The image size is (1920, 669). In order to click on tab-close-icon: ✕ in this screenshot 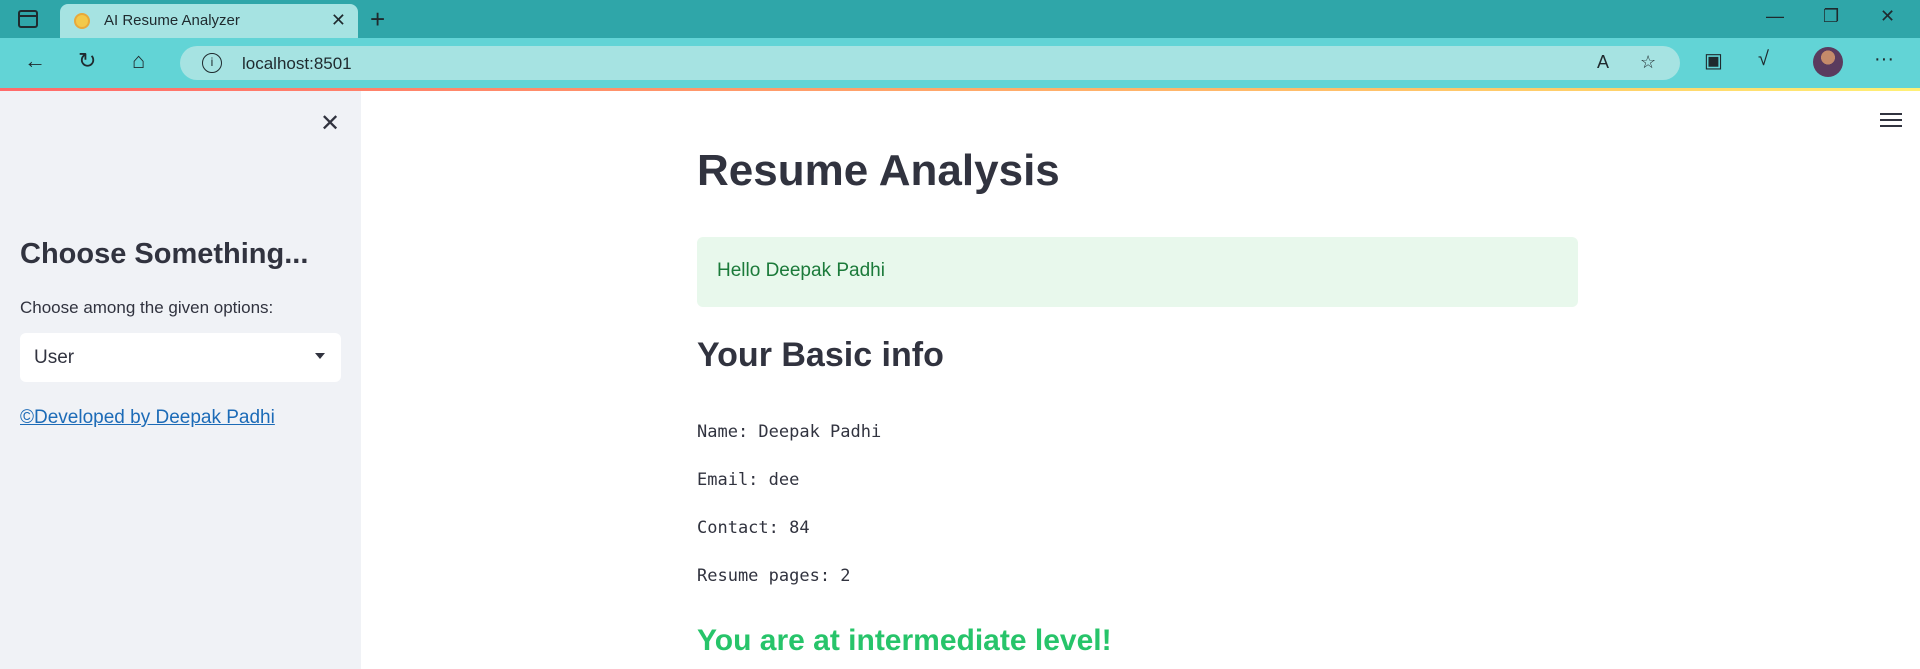, I will do `click(338, 20)`.